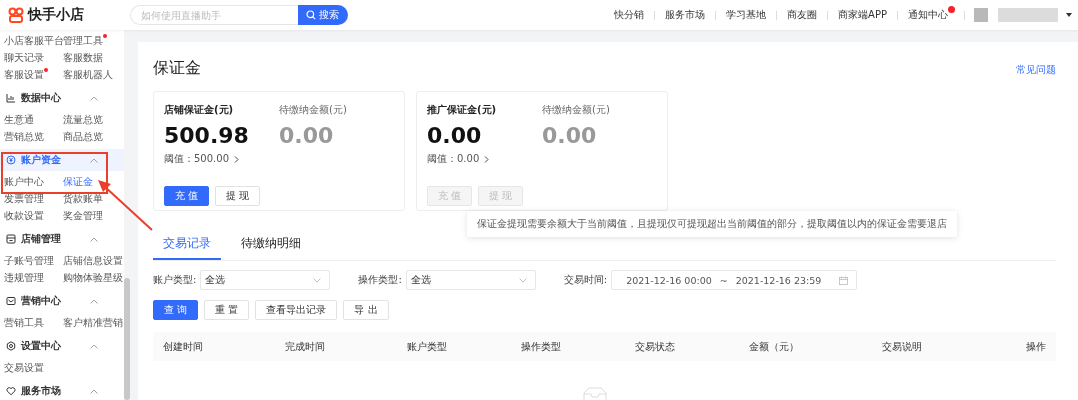 Image resolution: width=1078 pixels, height=400 pixels. I want to click on menu-group-header: 服务市场, so click(62, 390).